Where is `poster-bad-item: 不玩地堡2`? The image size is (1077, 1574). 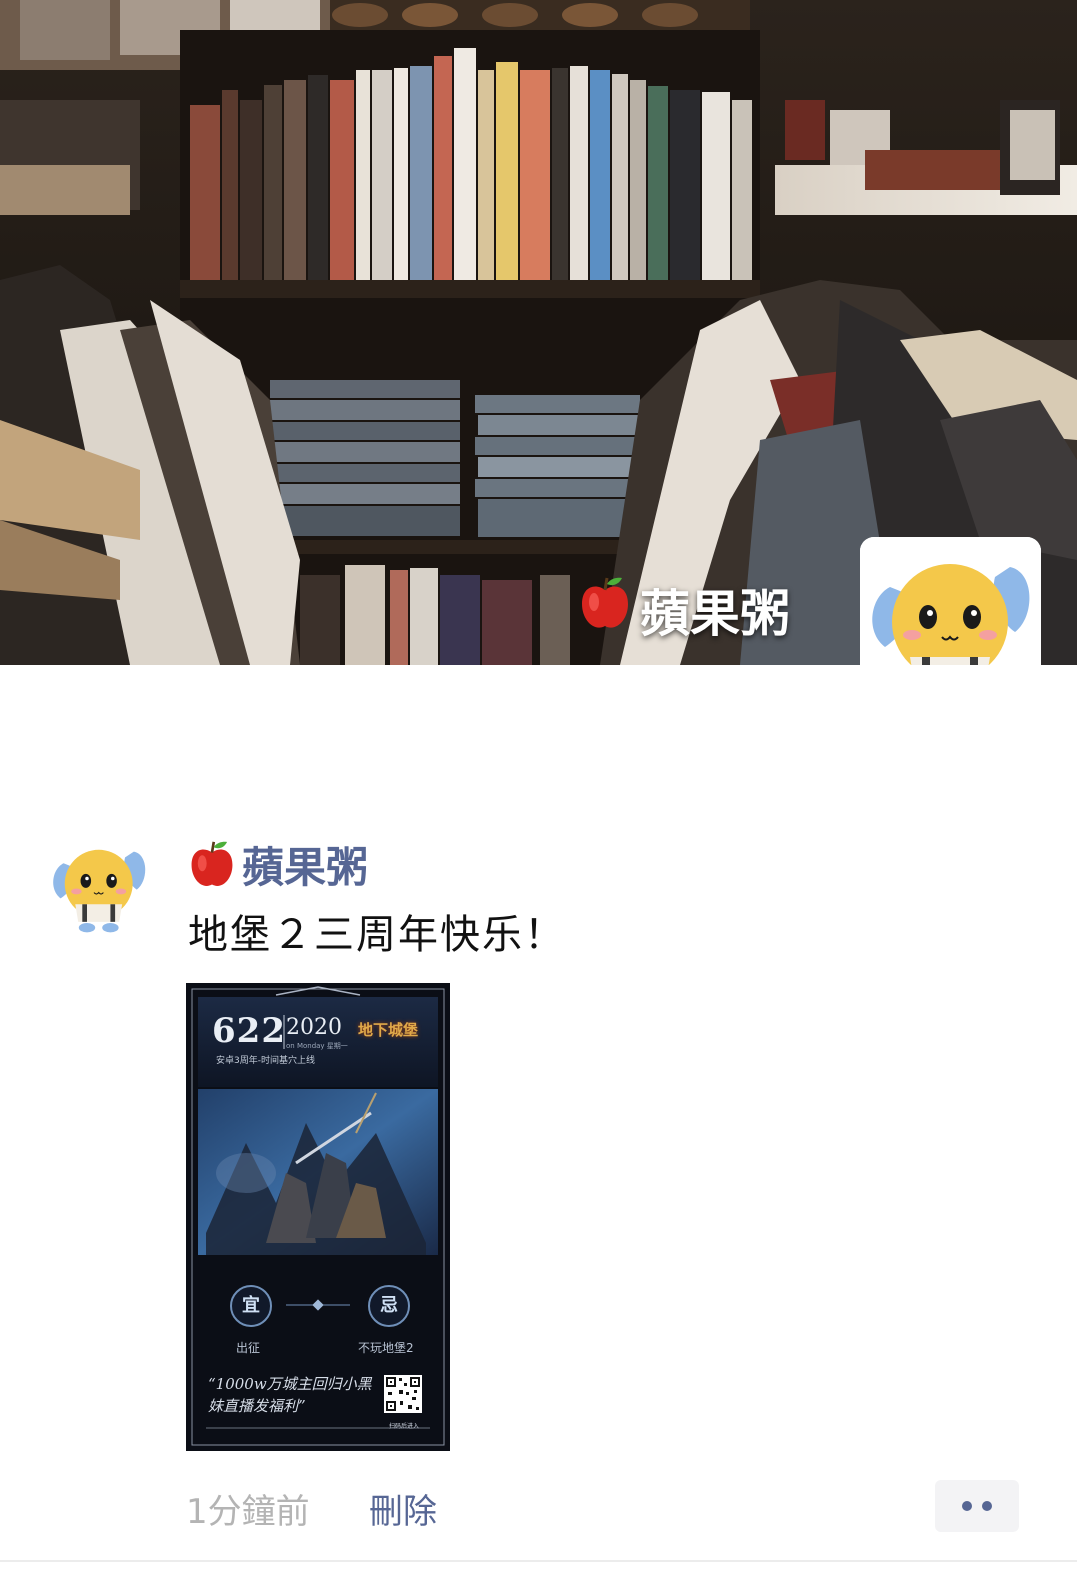
poster-bad-item: 不玩地堡2 is located at coordinates (386, 1348).